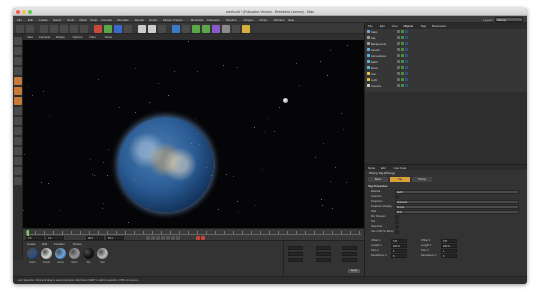 The width and height of the screenshot is (540, 292). I want to click on lock-icon, so click(18, 171).